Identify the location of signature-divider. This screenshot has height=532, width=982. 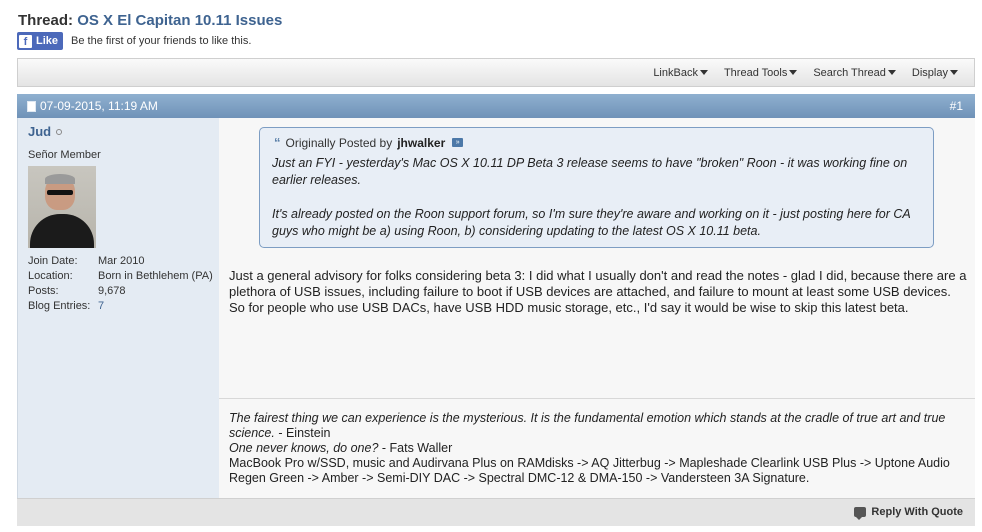
(597, 398).